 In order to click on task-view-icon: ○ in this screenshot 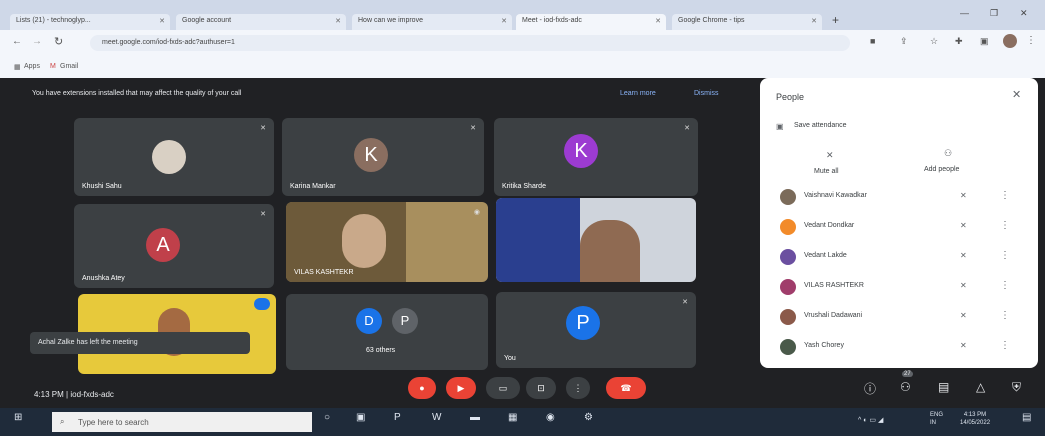, I will do `click(327, 417)`.